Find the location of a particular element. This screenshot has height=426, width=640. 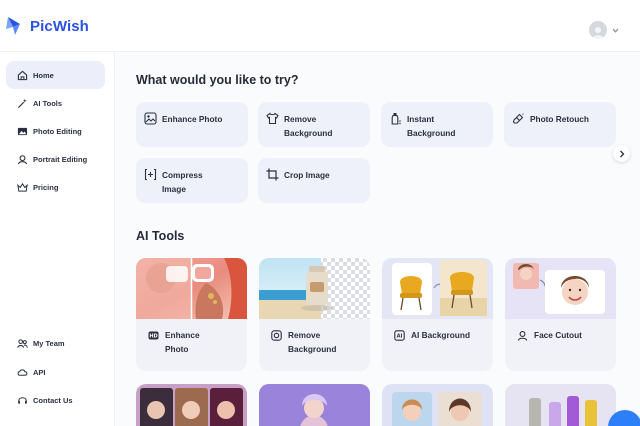

team-icon is located at coordinates (22, 343).